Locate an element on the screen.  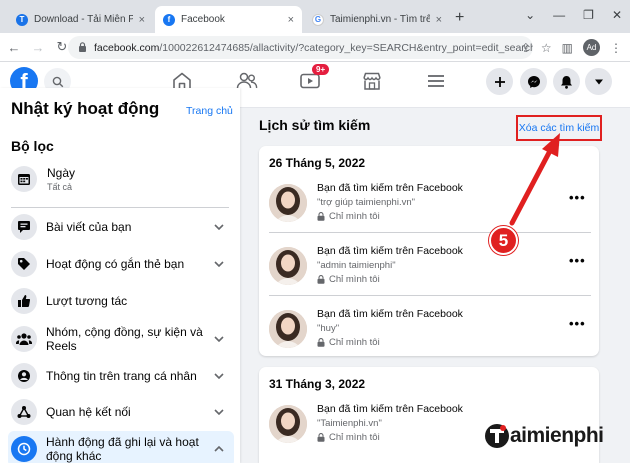
home-link: Trang chủ is located at coordinates (209, 111).